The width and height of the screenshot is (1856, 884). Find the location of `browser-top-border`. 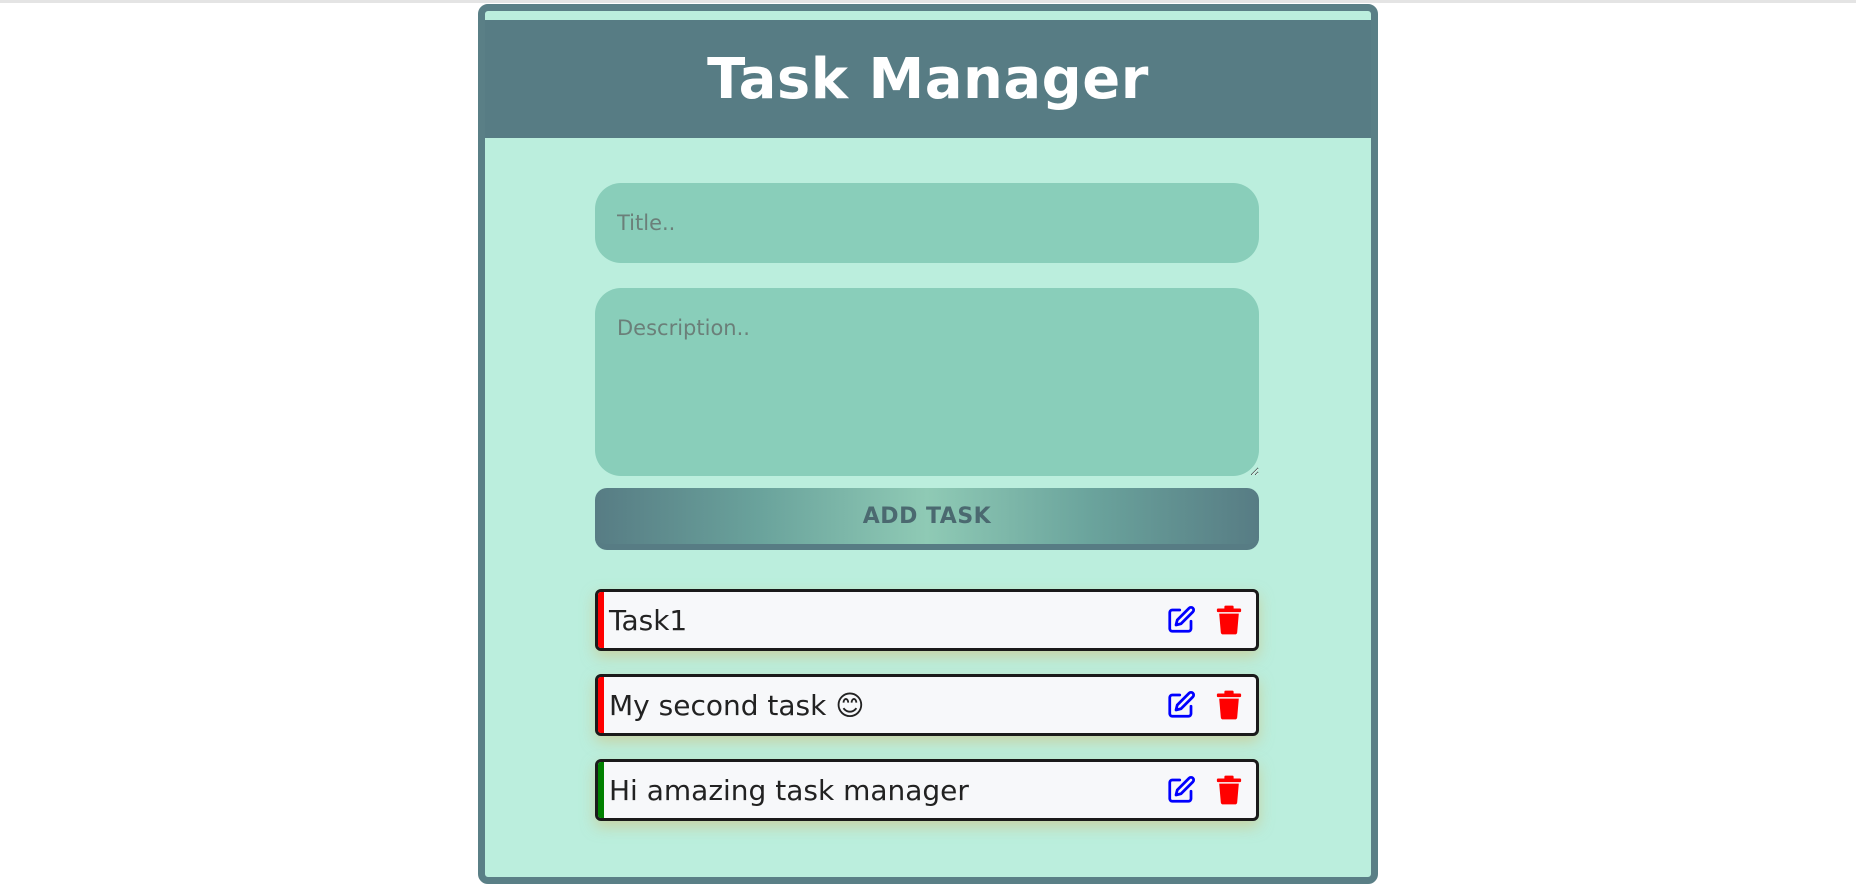

browser-top-border is located at coordinates (928, 1).